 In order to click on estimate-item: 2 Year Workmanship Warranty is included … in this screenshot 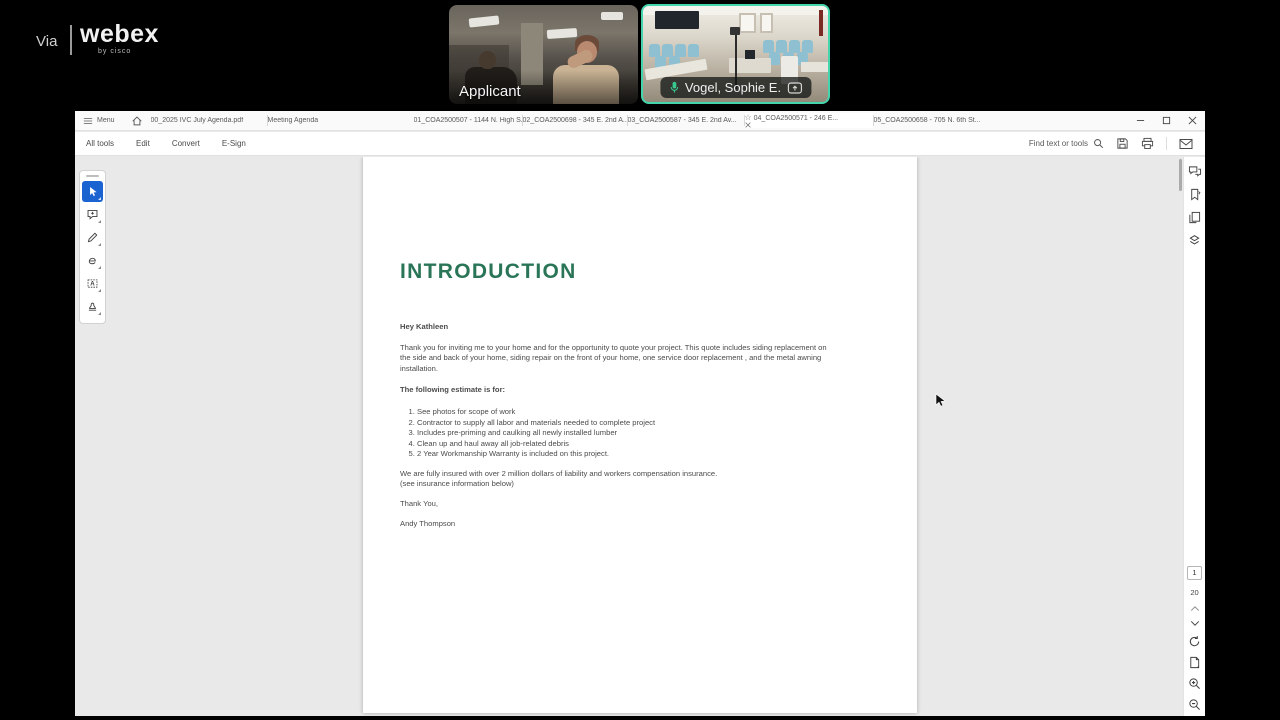, I will do `click(627, 454)`.